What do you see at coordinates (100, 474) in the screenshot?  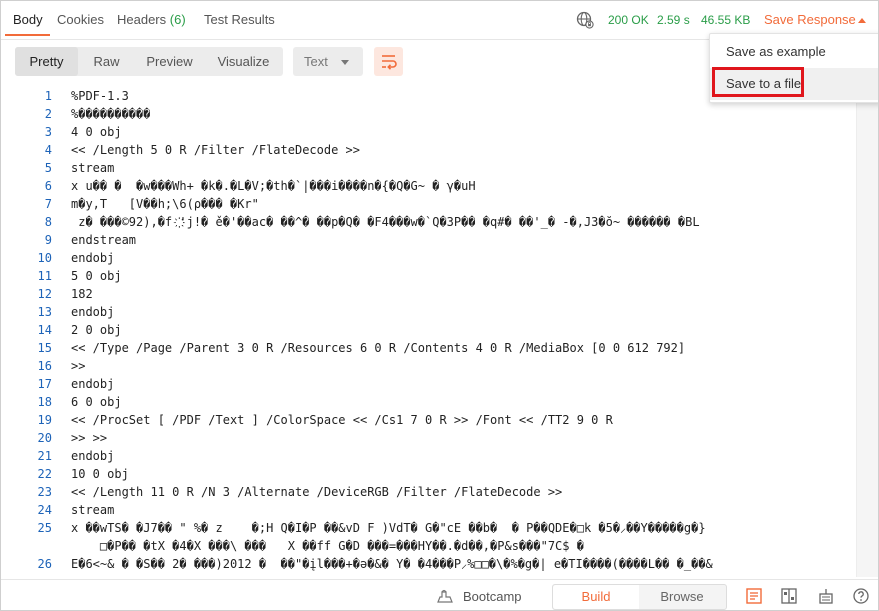 I see `code-text: 10 0 obj` at bounding box center [100, 474].